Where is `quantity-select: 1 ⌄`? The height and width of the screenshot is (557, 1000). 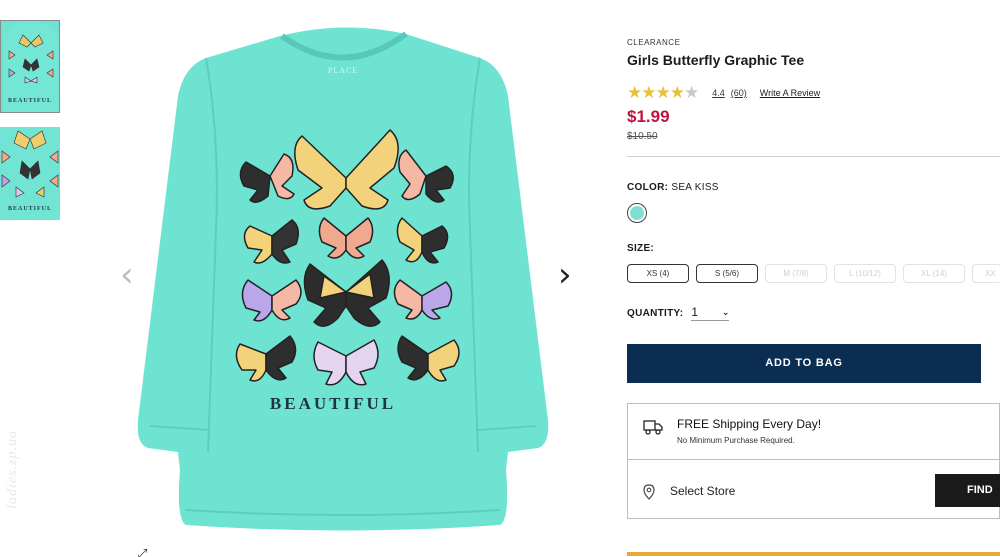
quantity-select: 1 ⌄ is located at coordinates (710, 313).